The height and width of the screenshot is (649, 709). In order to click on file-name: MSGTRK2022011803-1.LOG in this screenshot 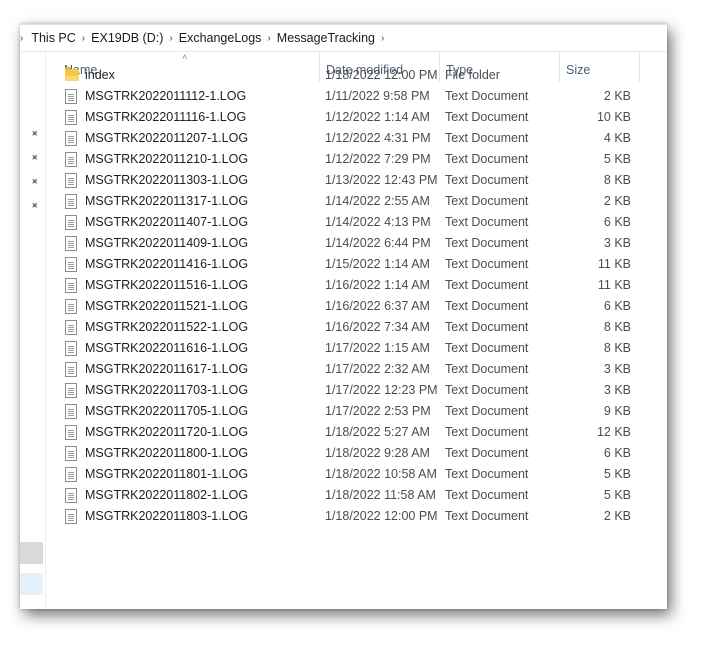, I will do `click(167, 516)`.